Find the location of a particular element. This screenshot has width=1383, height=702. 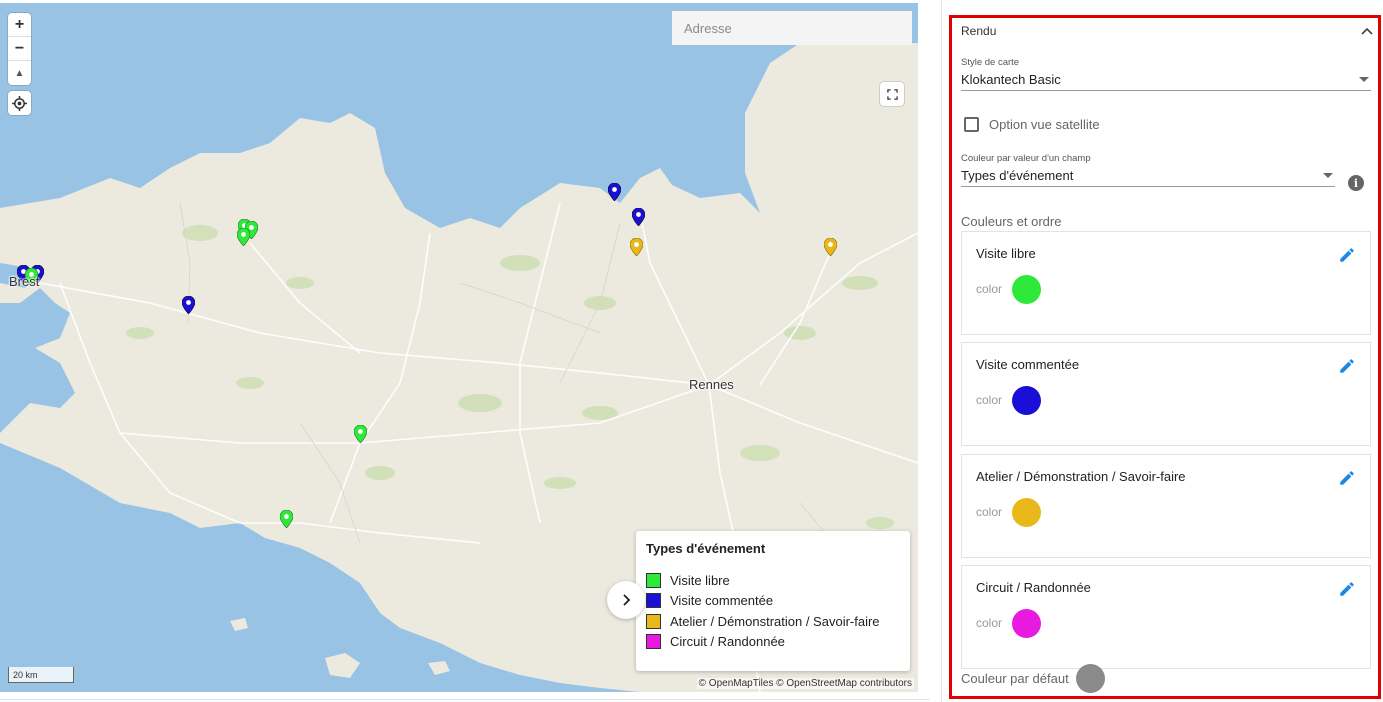

color-card: Visite libre color is located at coordinates (1166, 283).